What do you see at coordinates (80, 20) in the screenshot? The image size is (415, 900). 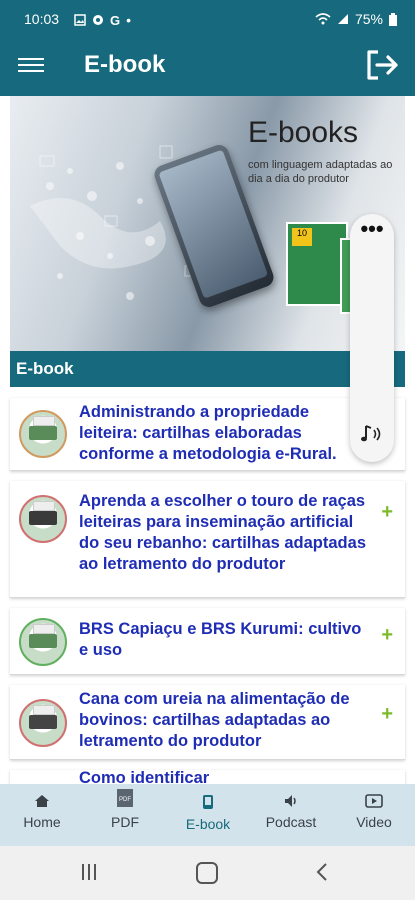 I see `gallery-icon` at bounding box center [80, 20].